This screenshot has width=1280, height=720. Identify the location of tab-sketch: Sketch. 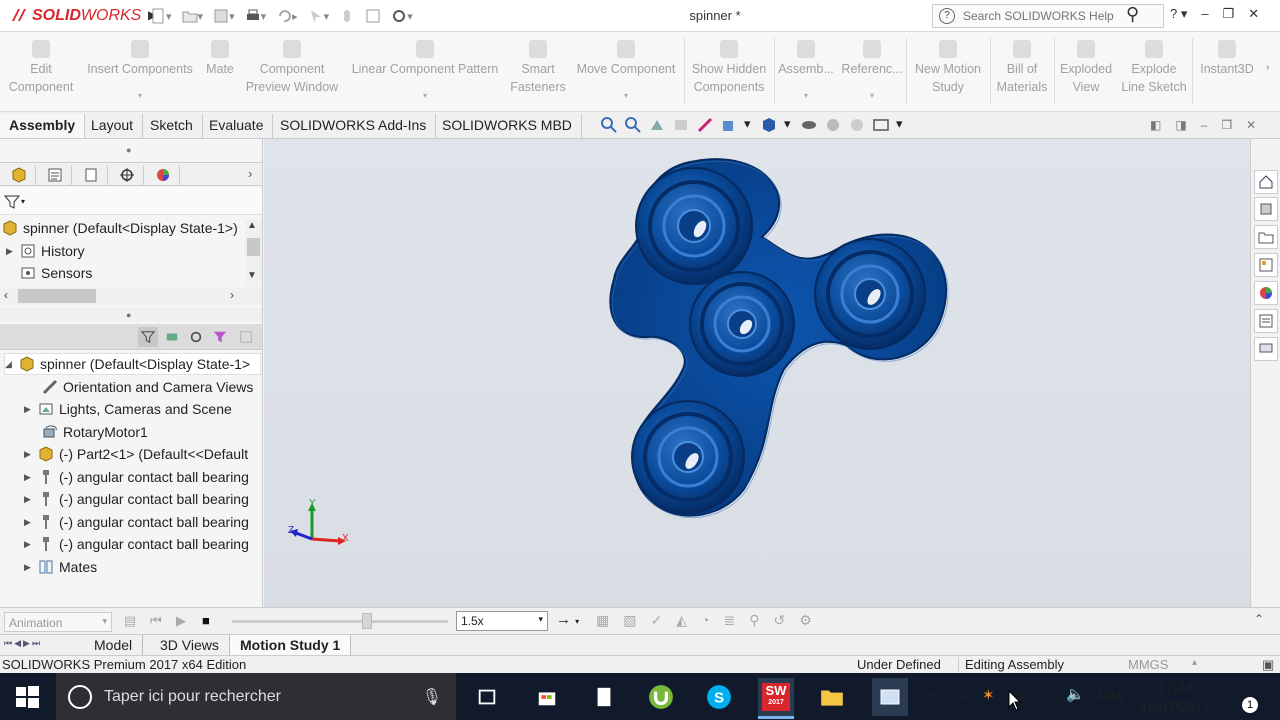
(172, 126).